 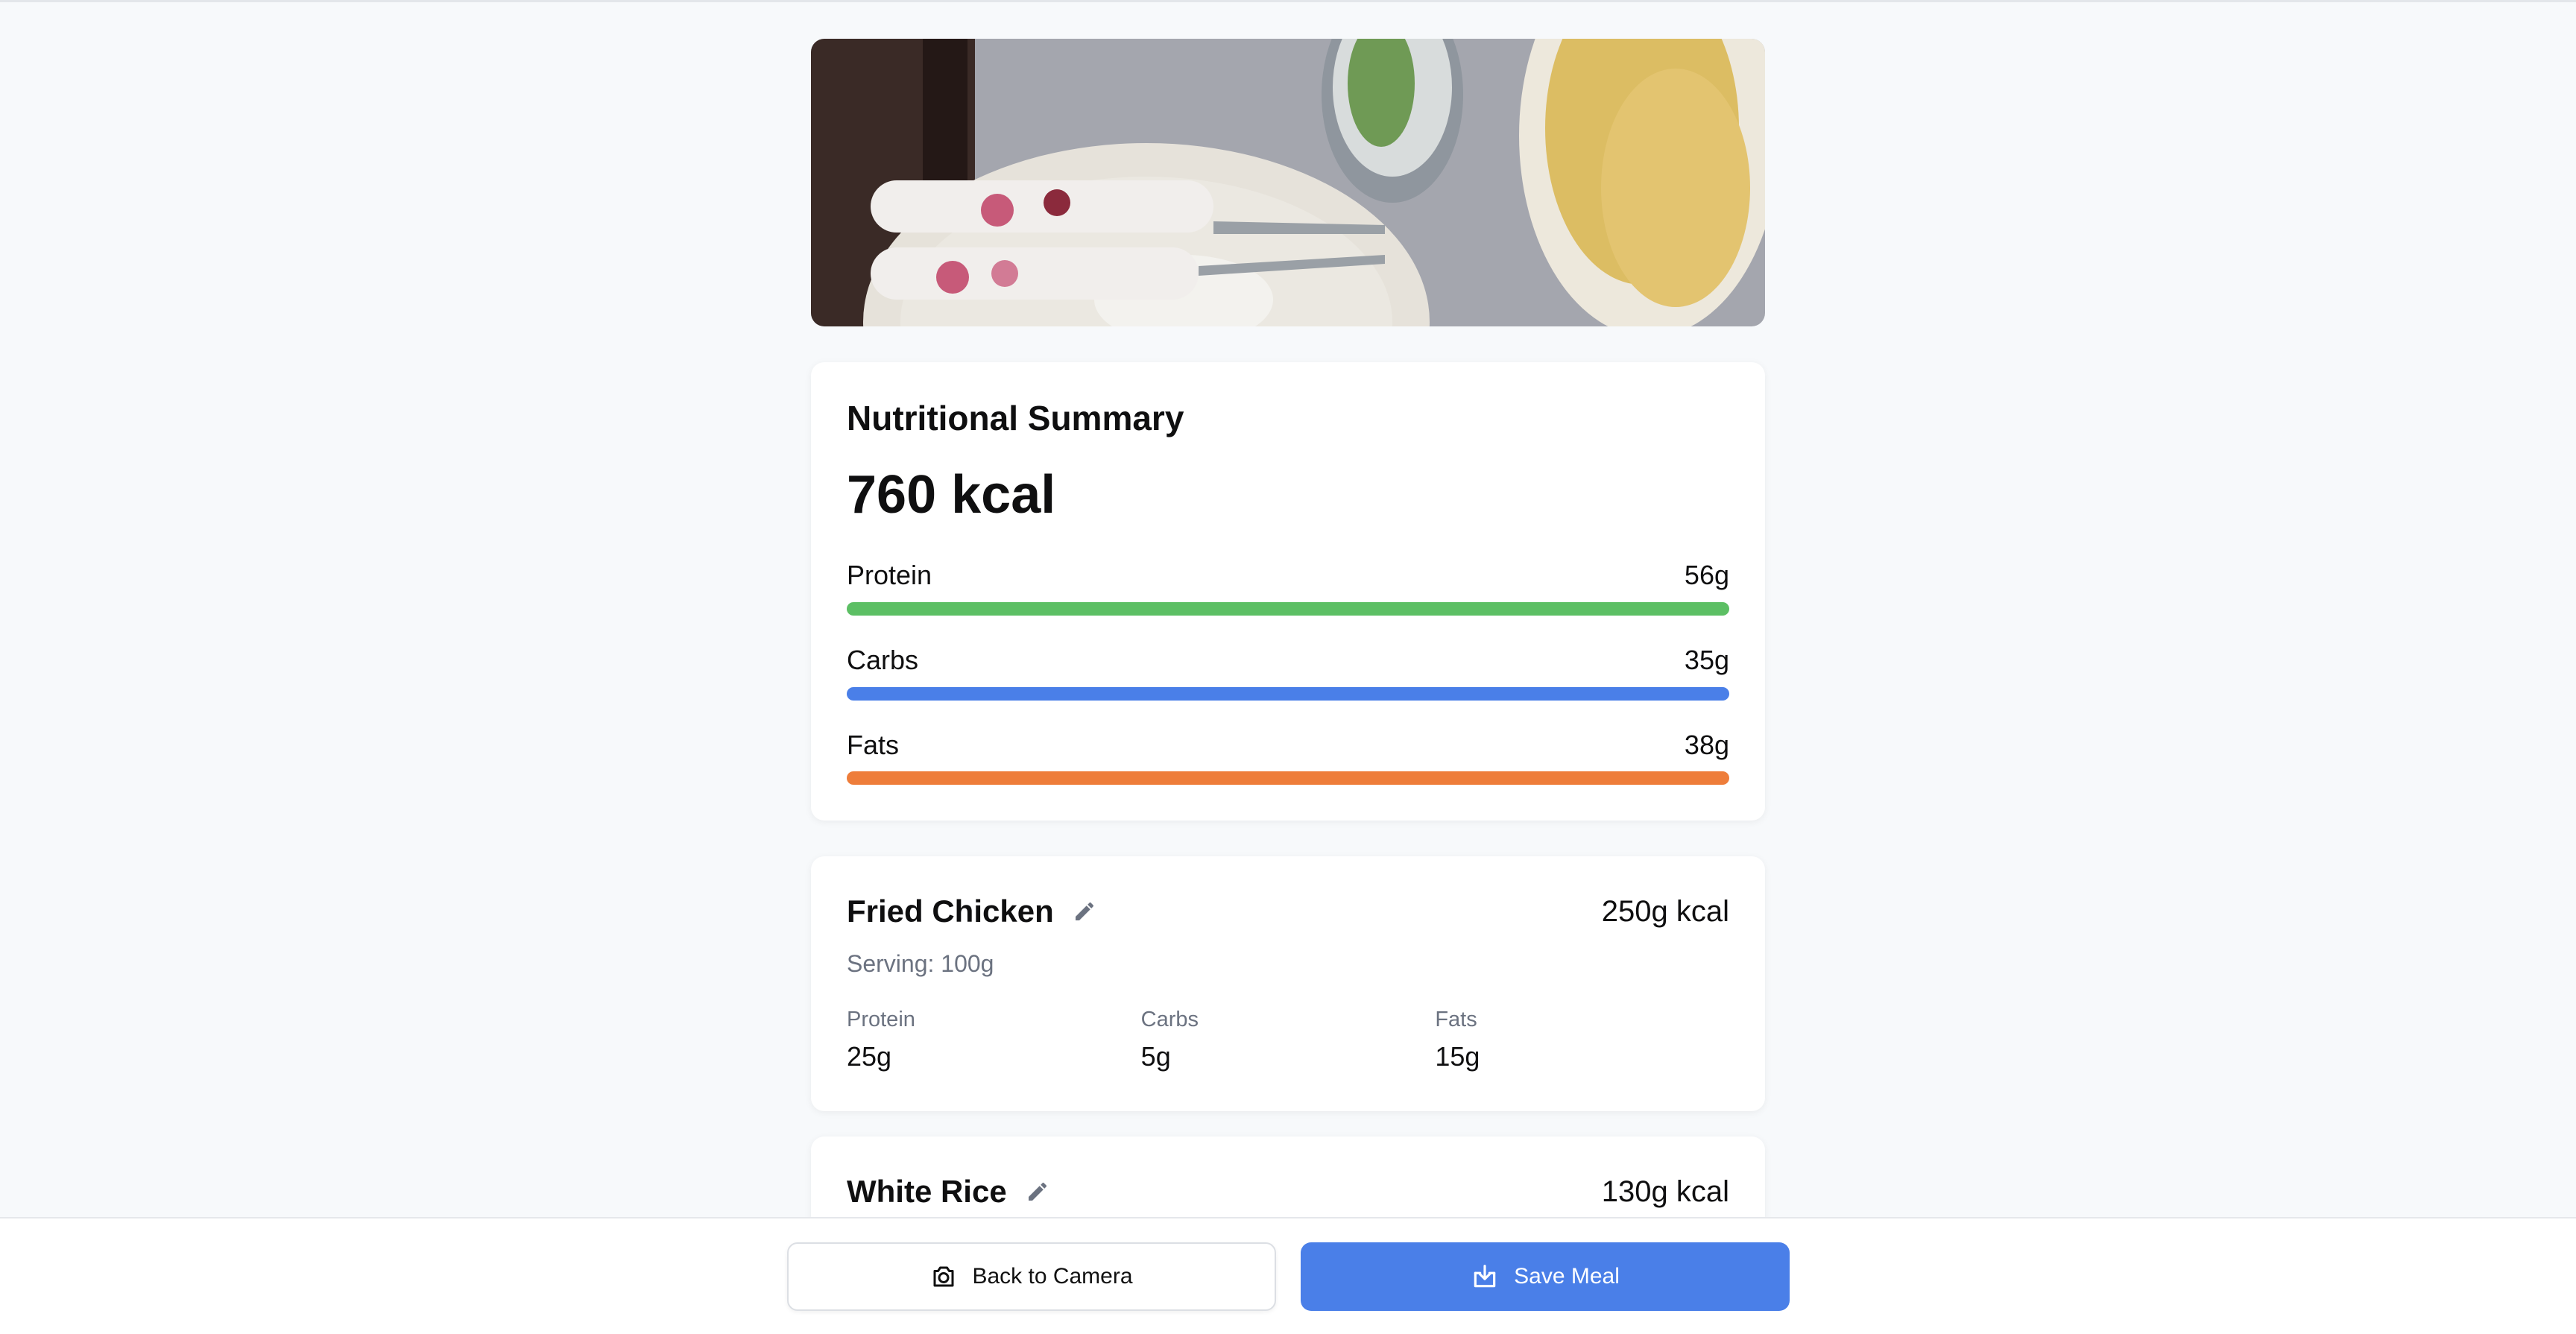 What do you see at coordinates (927, 1192) in the screenshot?
I see `food-name: White Rice` at bounding box center [927, 1192].